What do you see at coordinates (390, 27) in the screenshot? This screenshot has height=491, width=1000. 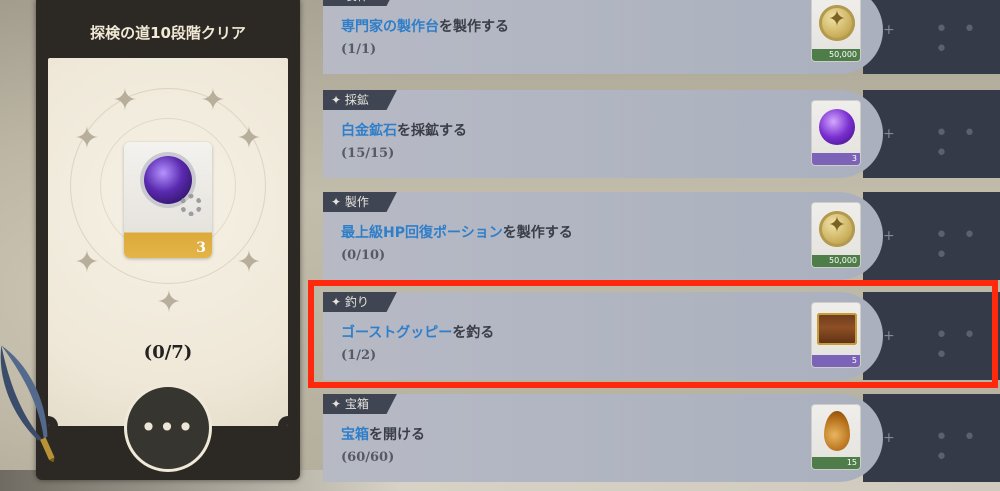 I see `quest-target-link: 専門家の製作台` at bounding box center [390, 27].